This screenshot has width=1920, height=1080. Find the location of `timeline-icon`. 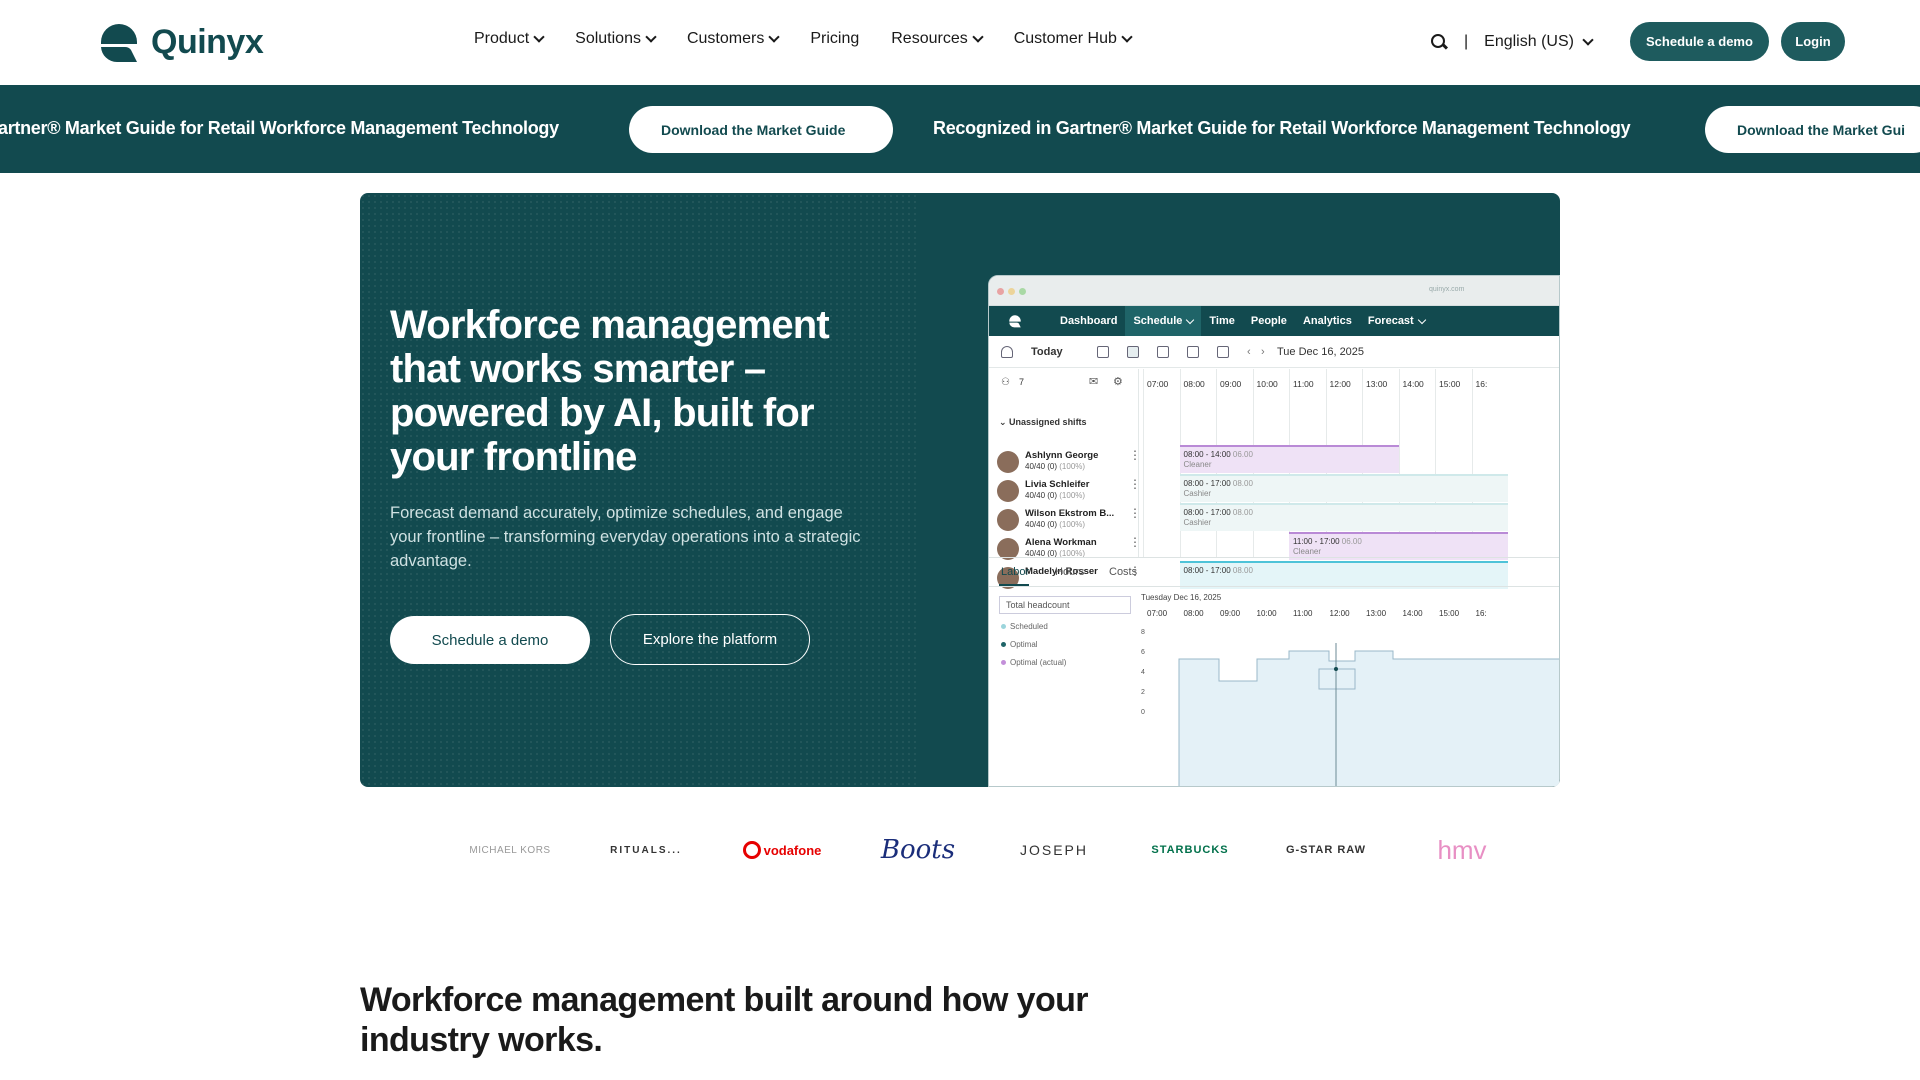

timeline-icon is located at coordinates (1223, 352).